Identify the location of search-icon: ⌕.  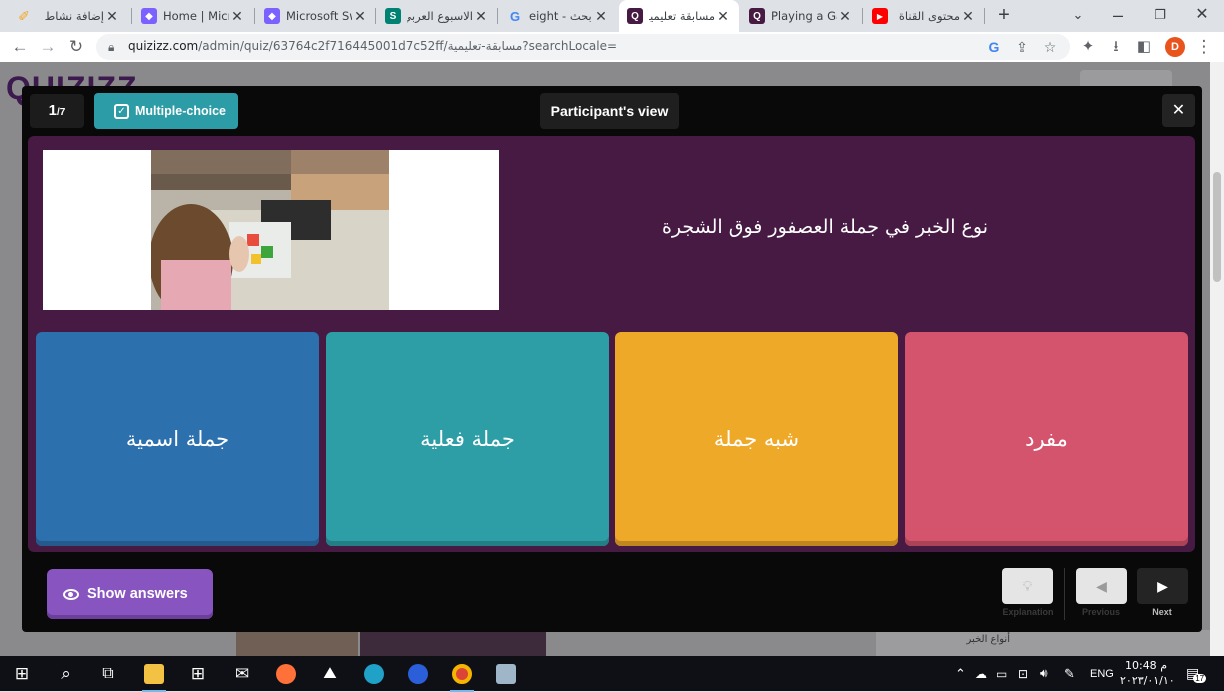
(66, 674).